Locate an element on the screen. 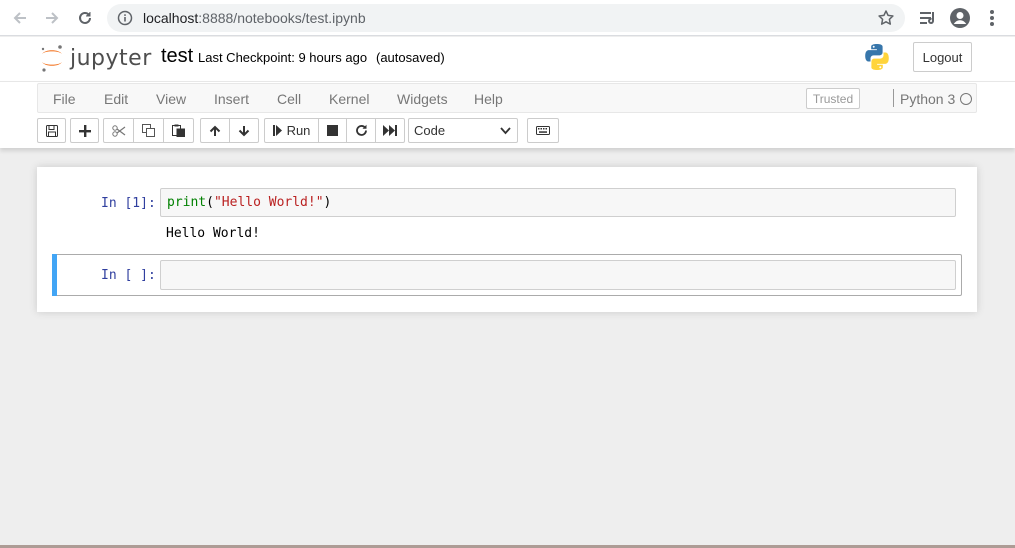 The height and width of the screenshot is (548, 1015). checkpoint-status: Last Checkpoint: 9 hours ago is located at coordinates (283, 57).